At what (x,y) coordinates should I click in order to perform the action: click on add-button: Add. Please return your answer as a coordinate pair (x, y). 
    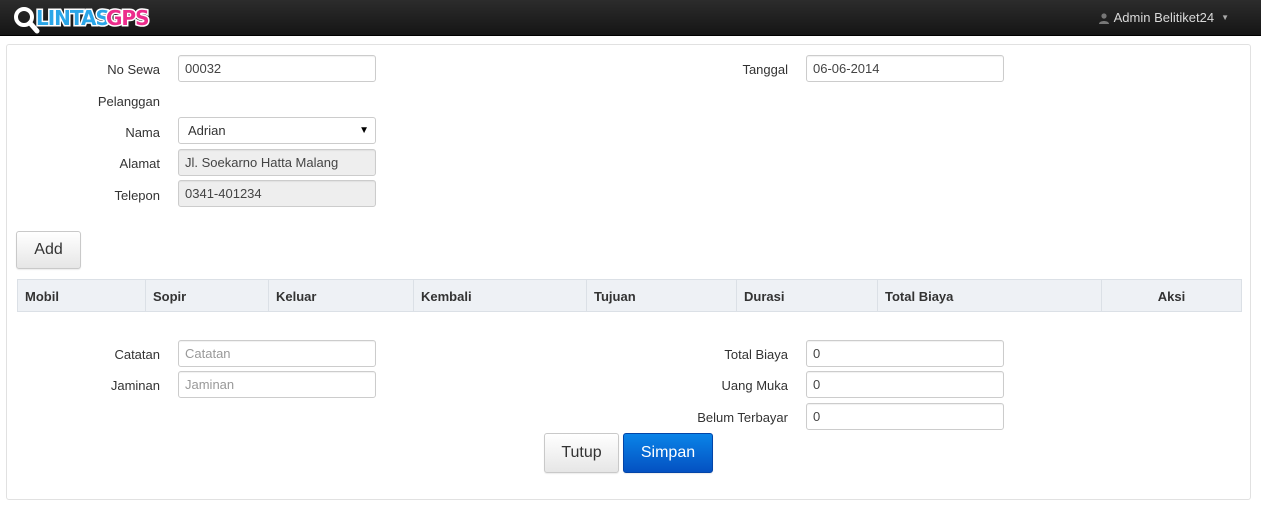
    Looking at the image, I should click on (48, 250).